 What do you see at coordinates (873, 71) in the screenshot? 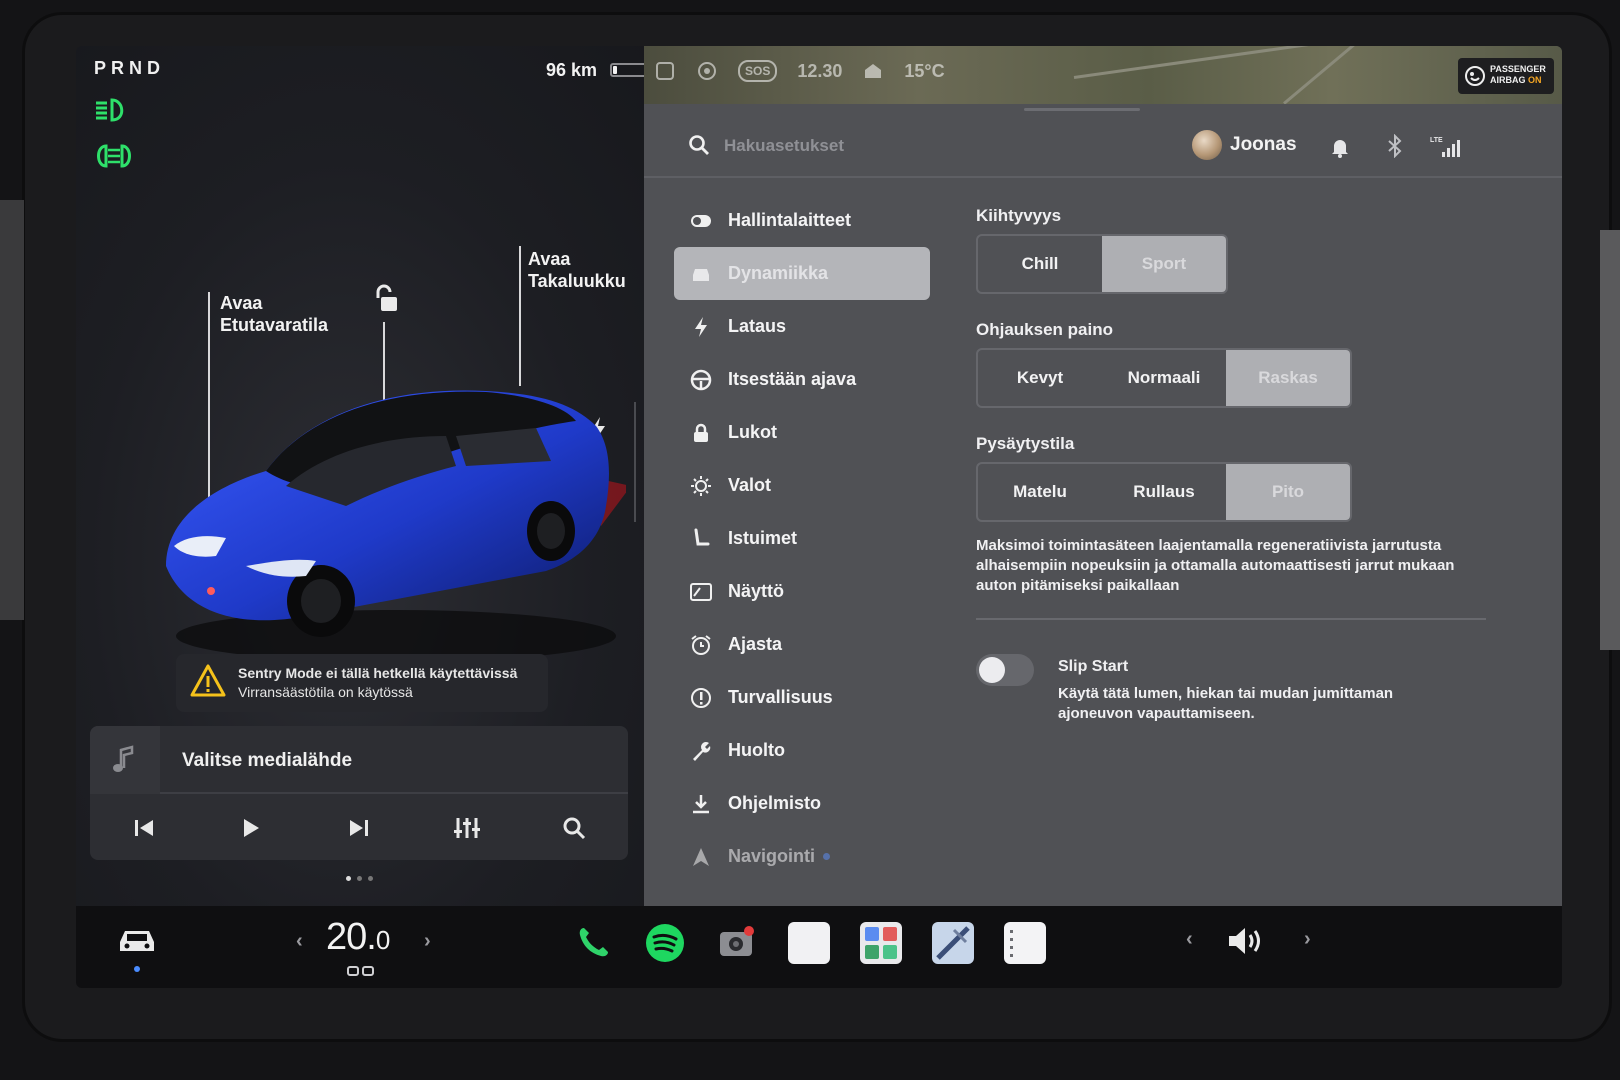
I see `cabin-temp-icon` at bounding box center [873, 71].